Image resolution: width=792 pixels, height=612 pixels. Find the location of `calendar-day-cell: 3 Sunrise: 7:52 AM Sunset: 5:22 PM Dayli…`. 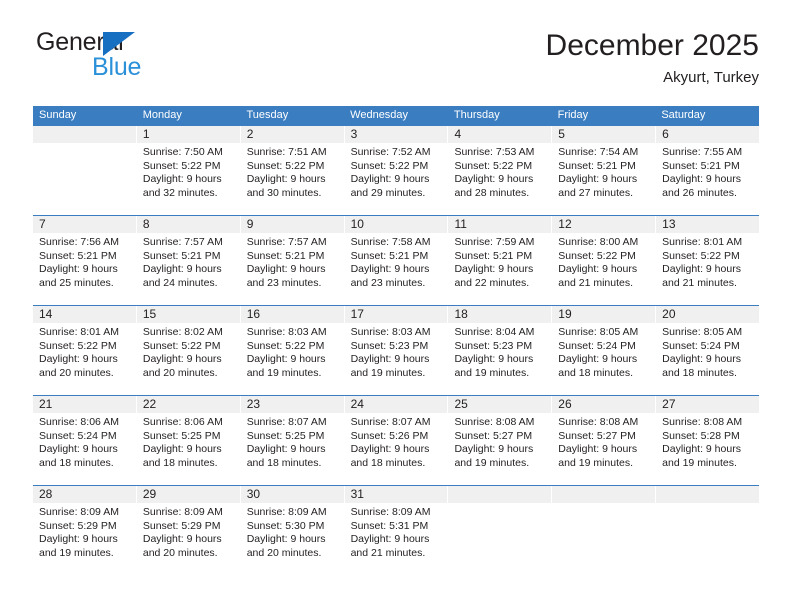

calendar-day-cell: 3 Sunrise: 7:52 AM Sunset: 5:22 PM Dayli… is located at coordinates (396, 170).